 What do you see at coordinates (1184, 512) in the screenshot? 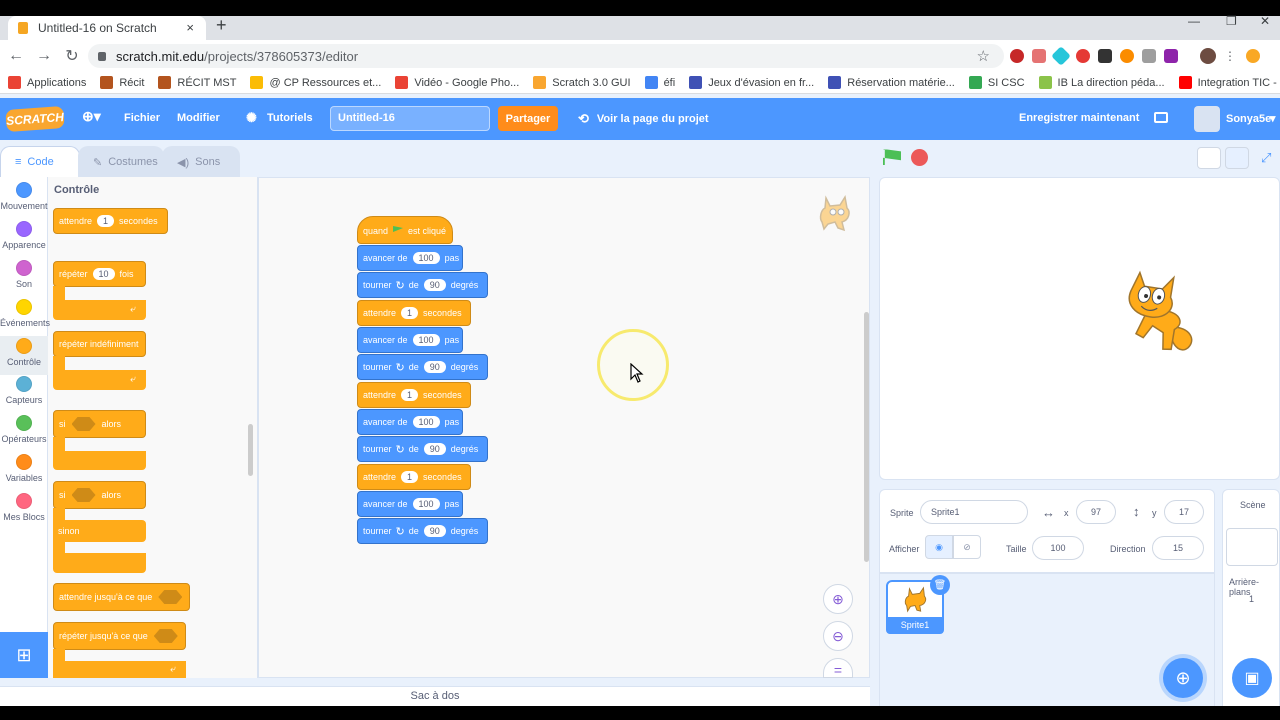
I see `y-input: 17` at bounding box center [1184, 512].